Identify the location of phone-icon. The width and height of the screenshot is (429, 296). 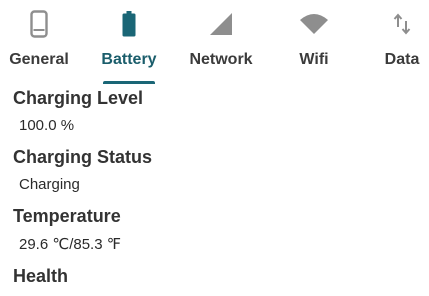
(39, 24).